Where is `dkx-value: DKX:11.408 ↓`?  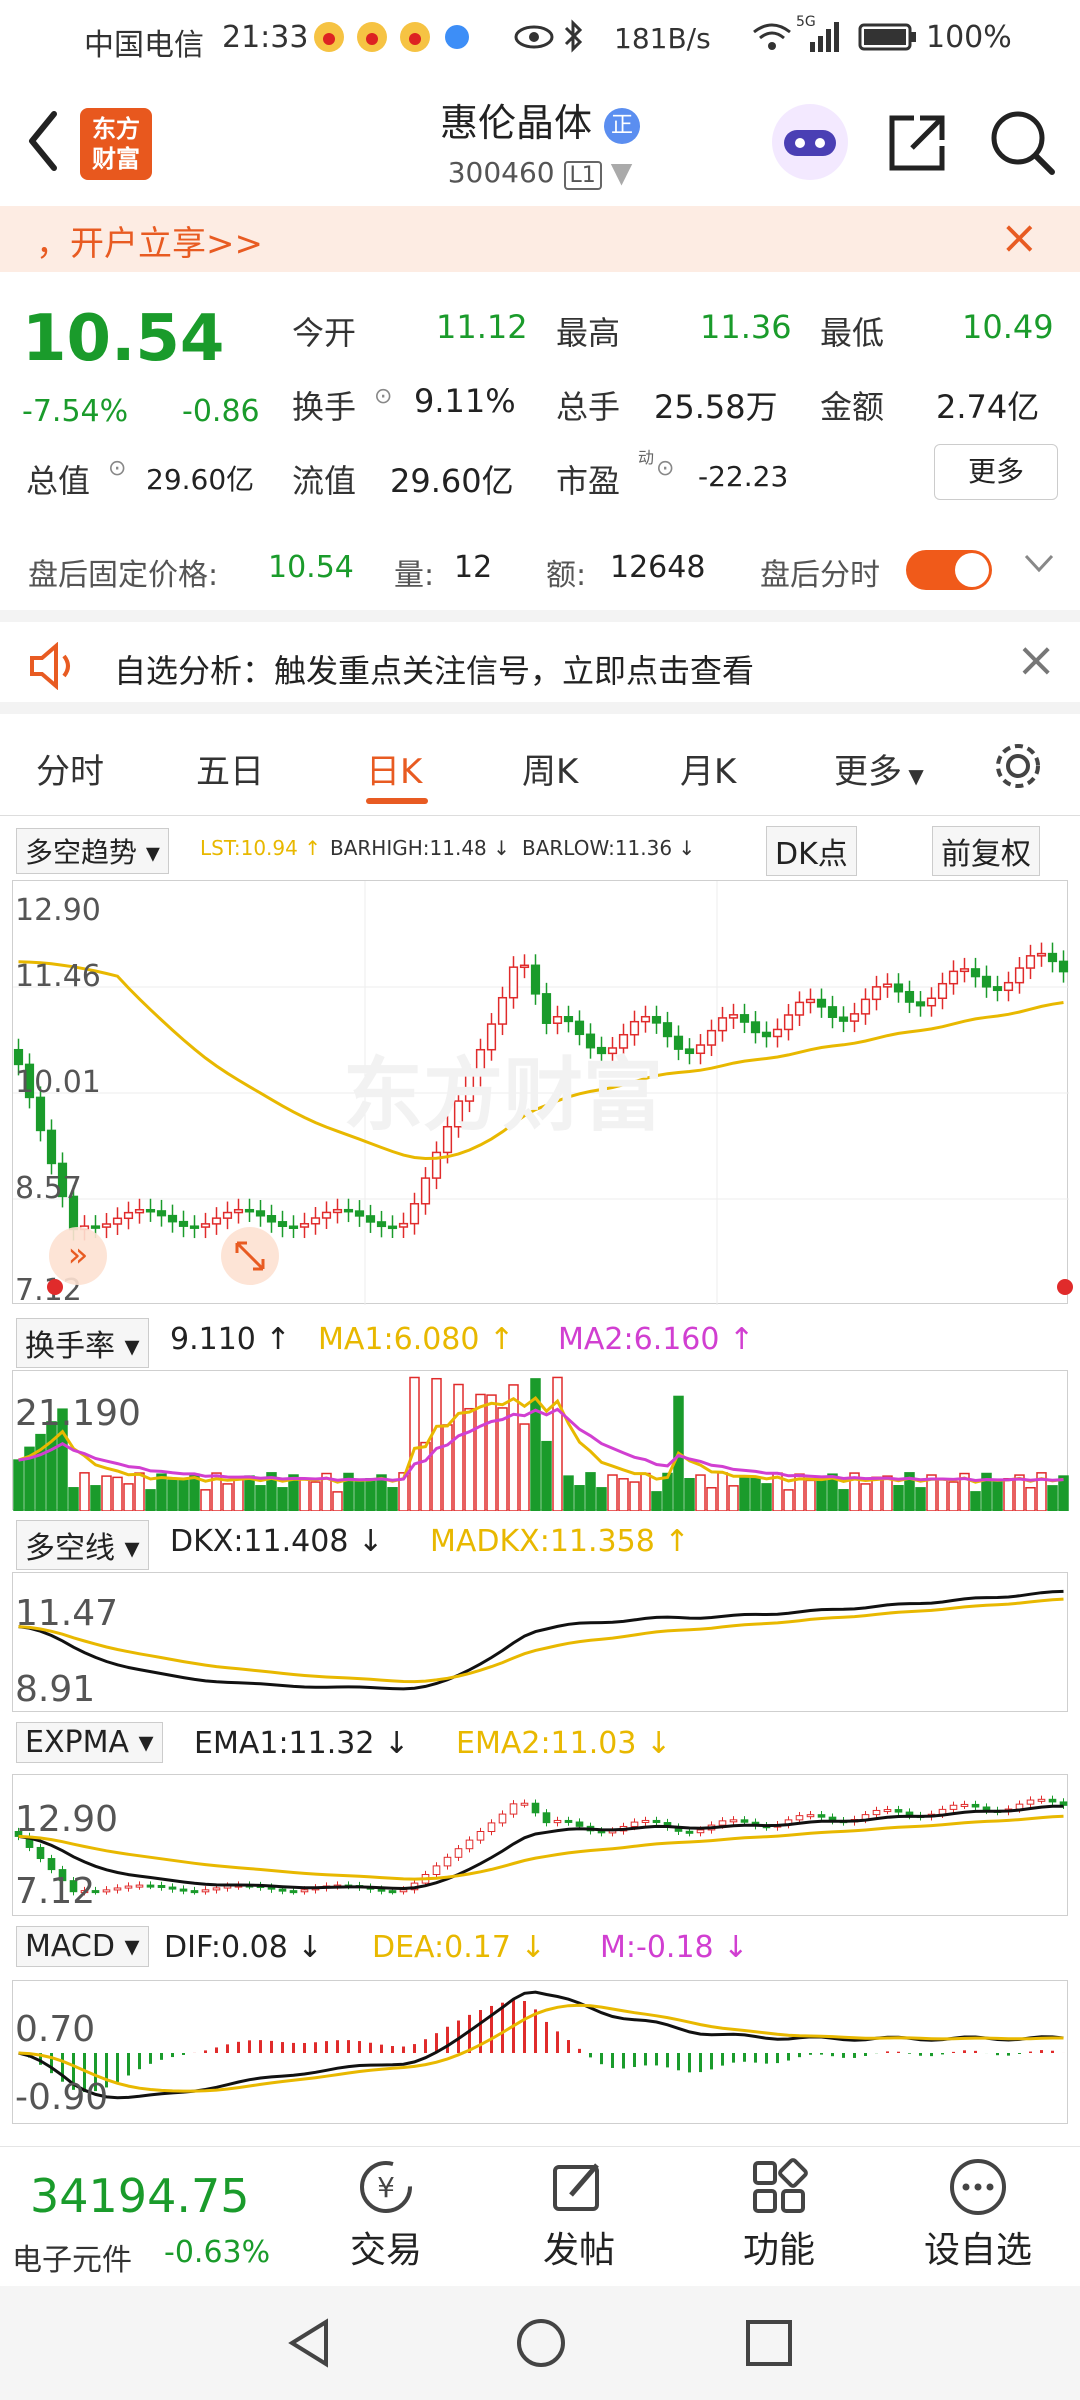
dkx-value: DKX:11.408 ↓ is located at coordinates (277, 1541).